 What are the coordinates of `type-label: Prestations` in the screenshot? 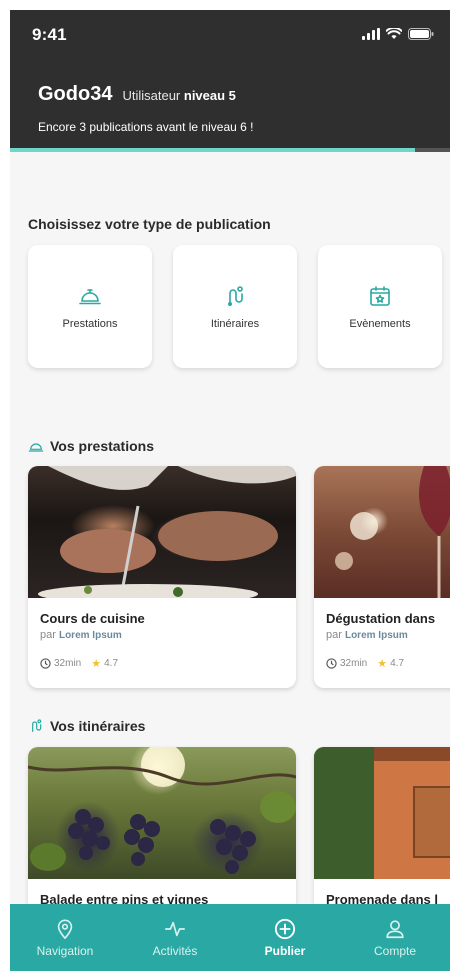 It's located at (90, 323).